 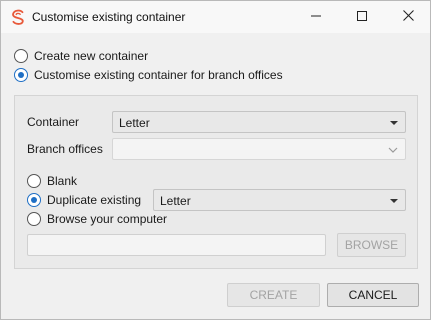 I want to click on radio-label: Browse your computer, so click(x=107, y=219).